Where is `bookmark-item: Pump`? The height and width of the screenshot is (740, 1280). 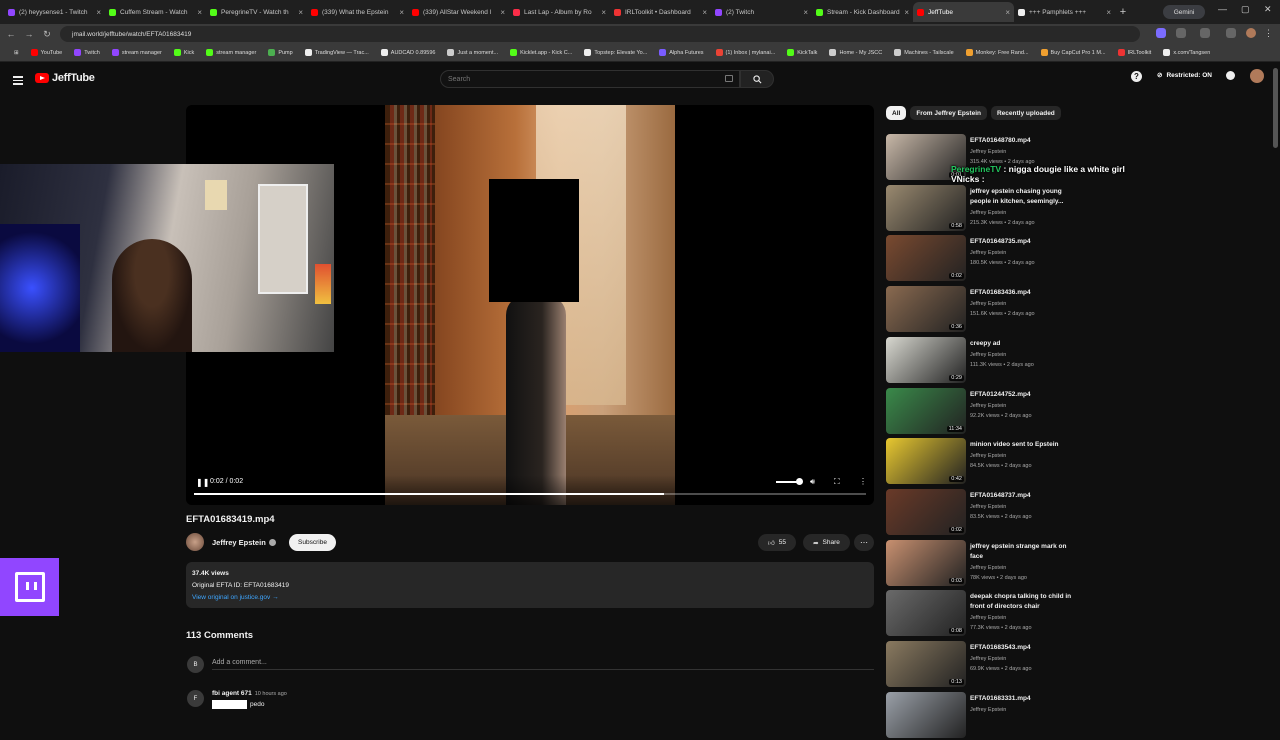 bookmark-item: Pump is located at coordinates (280, 52).